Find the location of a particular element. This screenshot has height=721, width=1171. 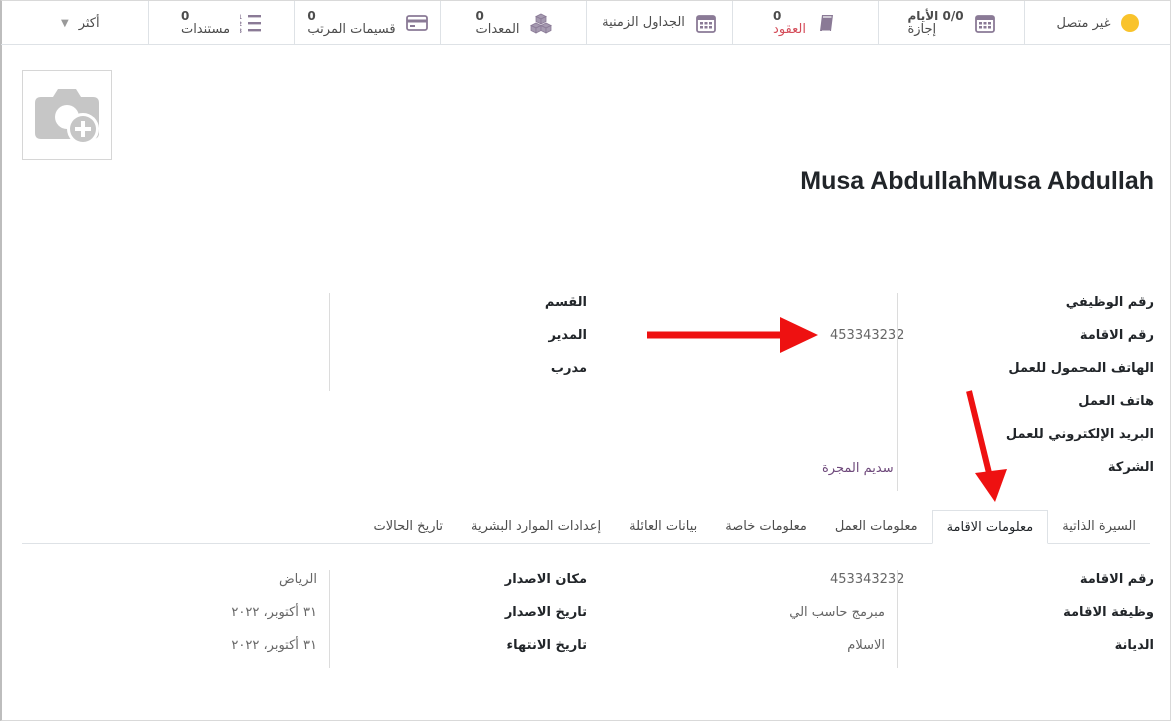

svg-text: 2 is located at coordinates (241, 24).